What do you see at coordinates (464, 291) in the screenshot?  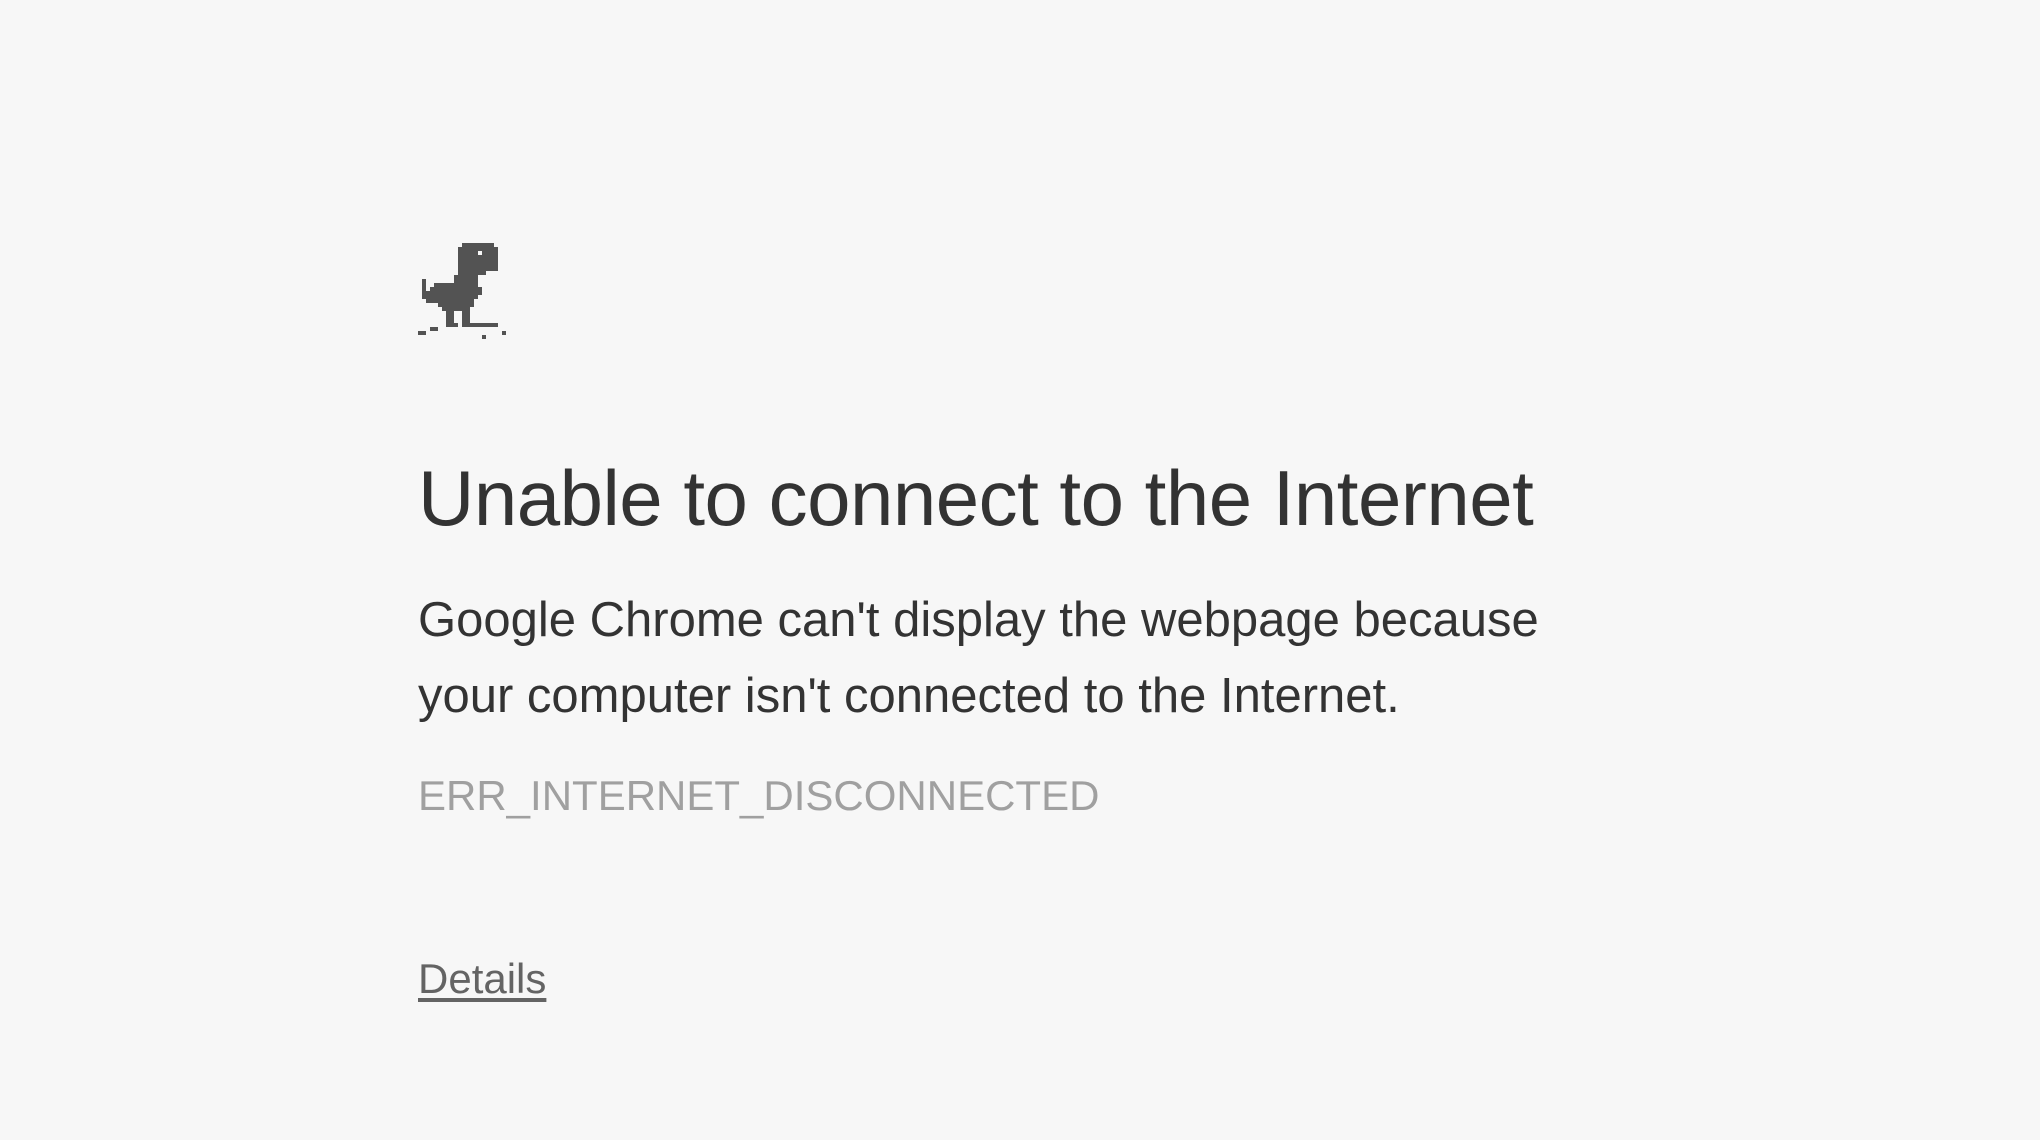 I see `offline-dino-icon` at bounding box center [464, 291].